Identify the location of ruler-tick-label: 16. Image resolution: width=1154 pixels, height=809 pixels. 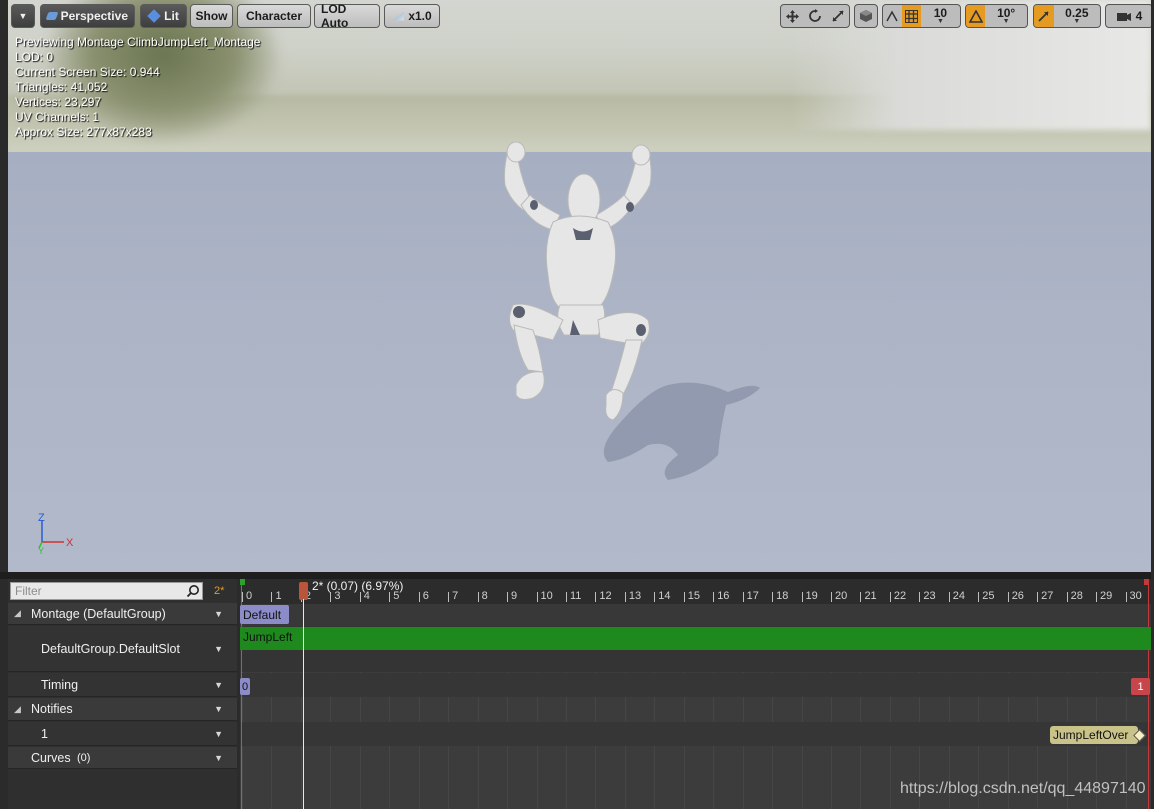
(723, 596).